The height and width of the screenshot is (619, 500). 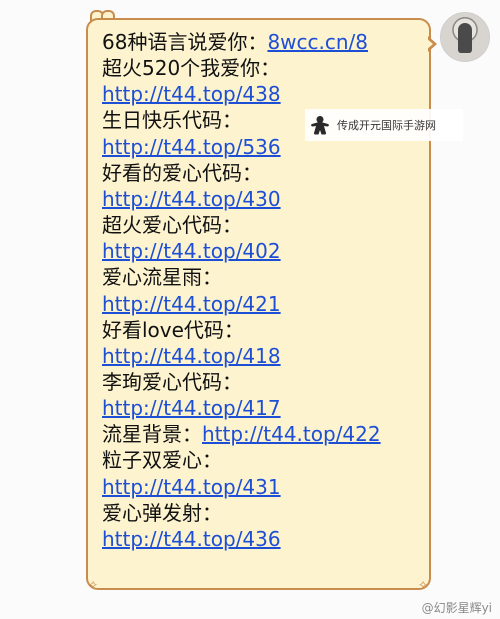 I want to click on watermark-banner: 传成开元国际手游网, so click(x=384, y=125).